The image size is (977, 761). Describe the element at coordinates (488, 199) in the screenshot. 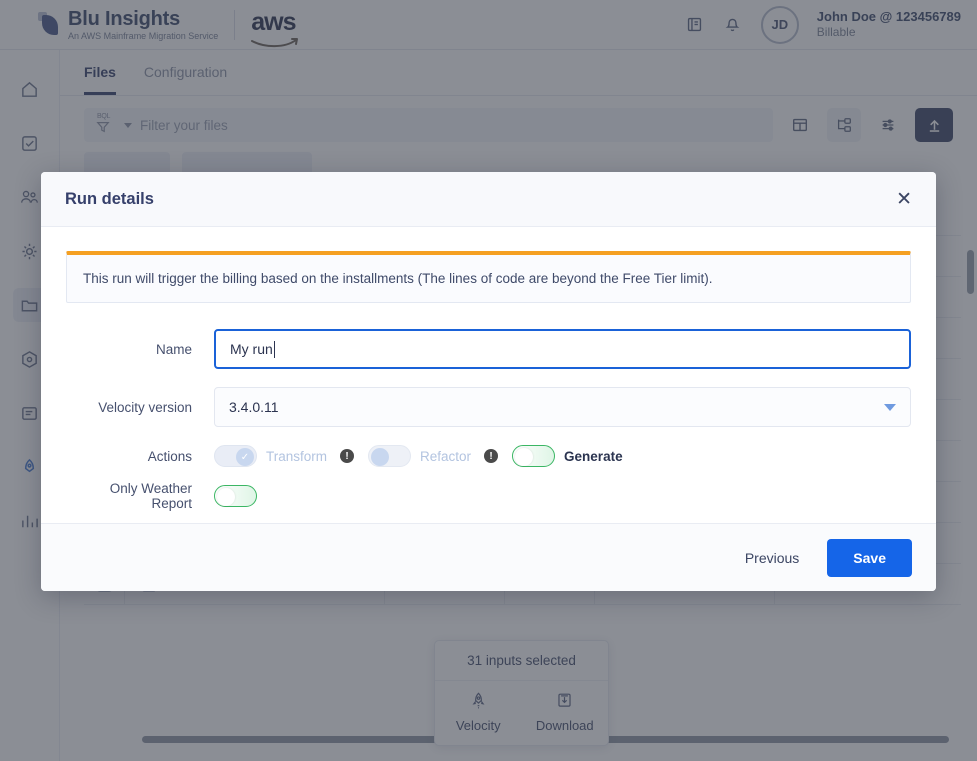

I see `modal-header: Run details ✕` at that location.